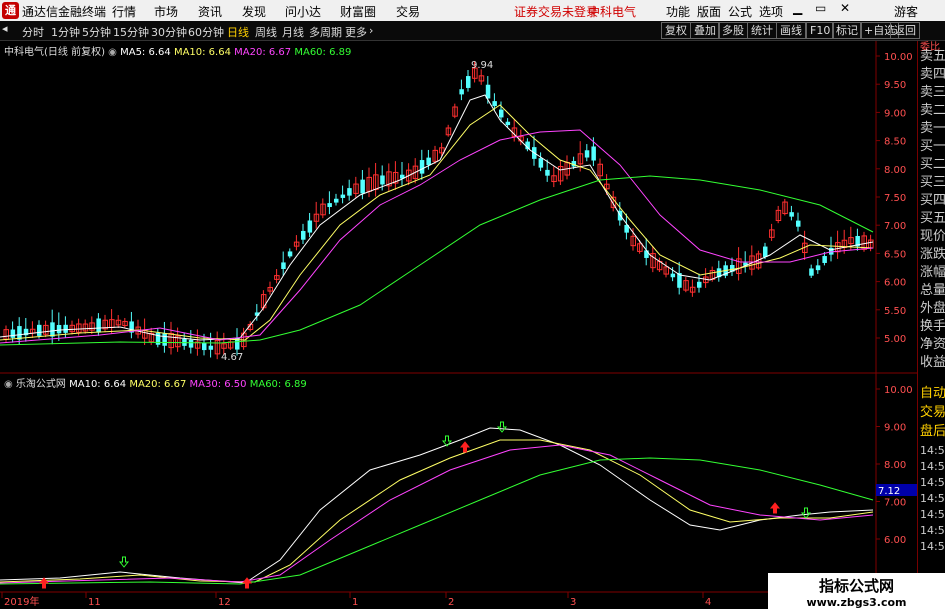  Describe the element at coordinates (8, 384) in the screenshot. I see `sub-settings-icon: ◉` at that location.